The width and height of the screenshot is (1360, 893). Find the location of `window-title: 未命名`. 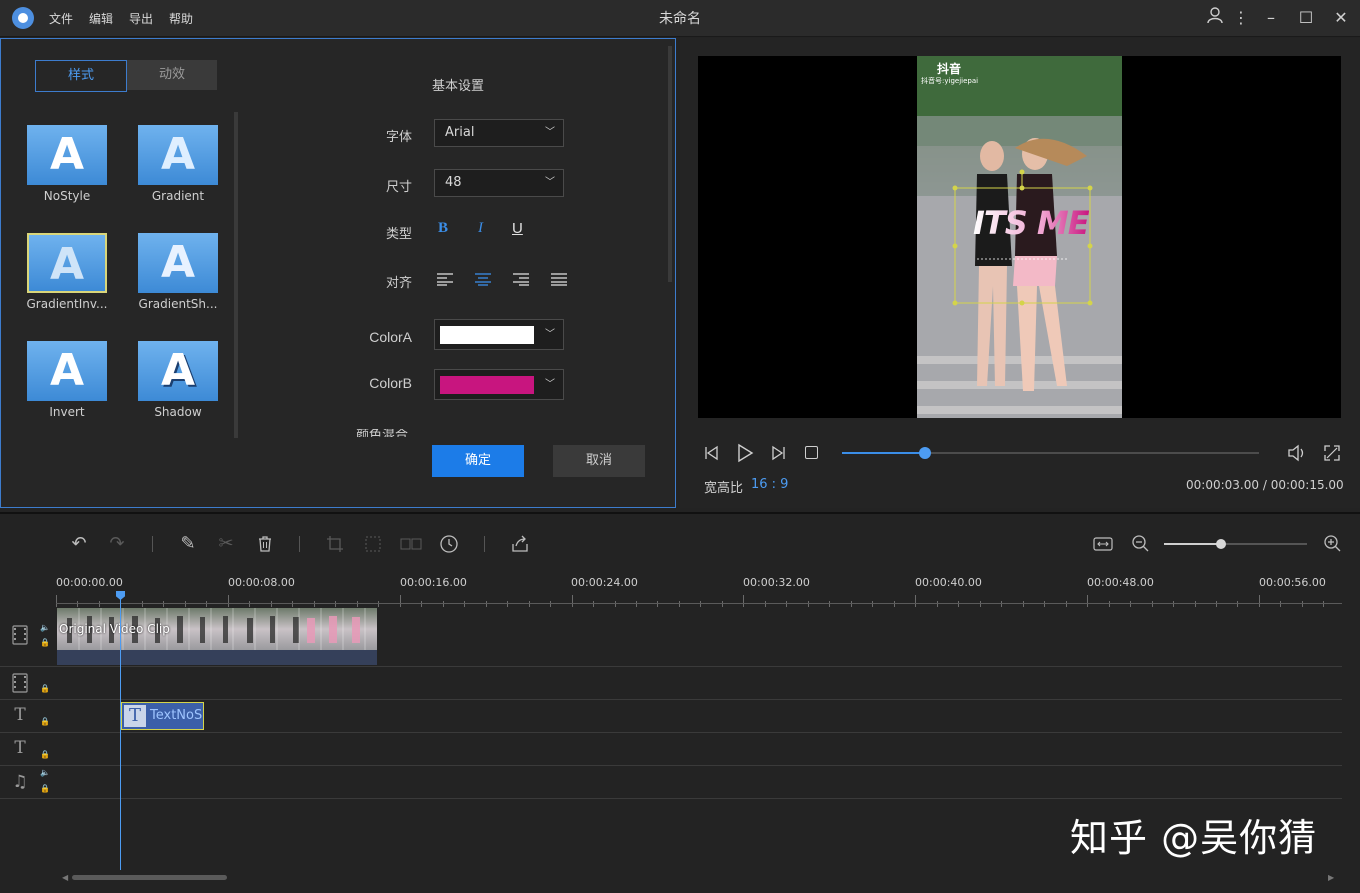

window-title: 未命名 is located at coordinates (680, 19).